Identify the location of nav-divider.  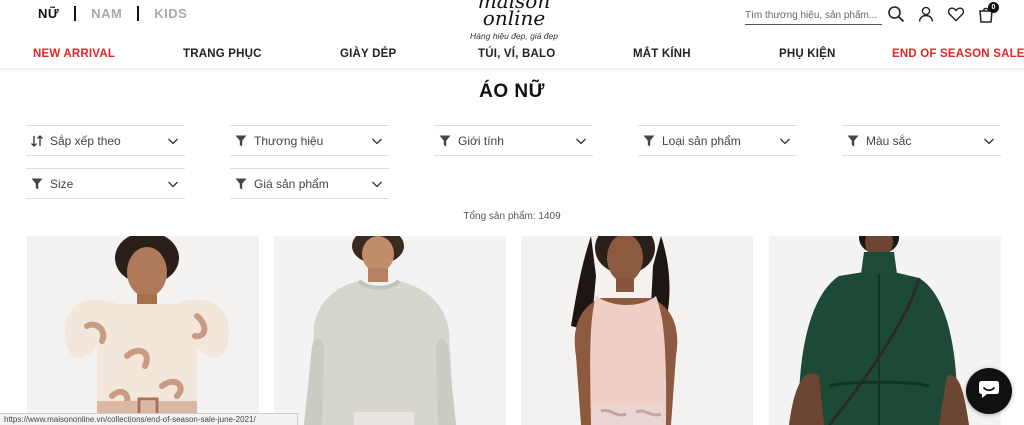
(512, 70).